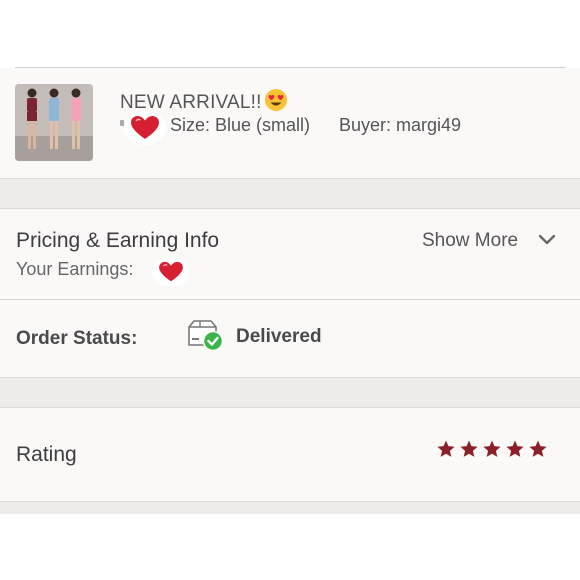 The height and width of the screenshot is (580, 580). I want to click on heart-eyes-emoji-icon, so click(276, 103).